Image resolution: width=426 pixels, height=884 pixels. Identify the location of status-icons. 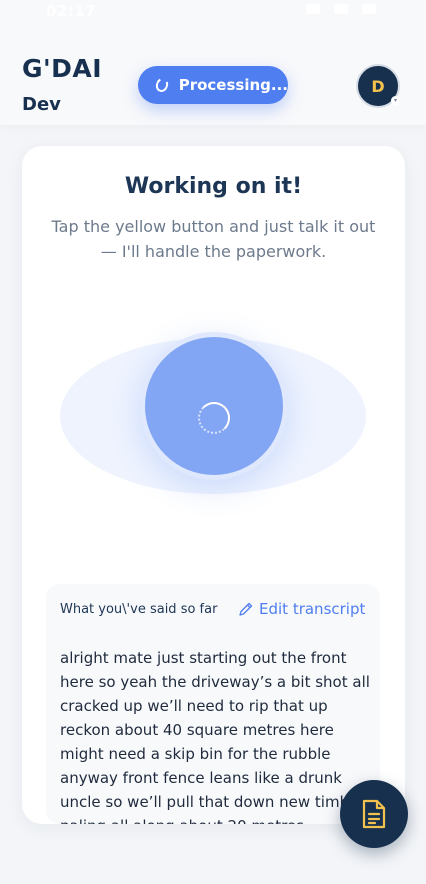
(341, 9).